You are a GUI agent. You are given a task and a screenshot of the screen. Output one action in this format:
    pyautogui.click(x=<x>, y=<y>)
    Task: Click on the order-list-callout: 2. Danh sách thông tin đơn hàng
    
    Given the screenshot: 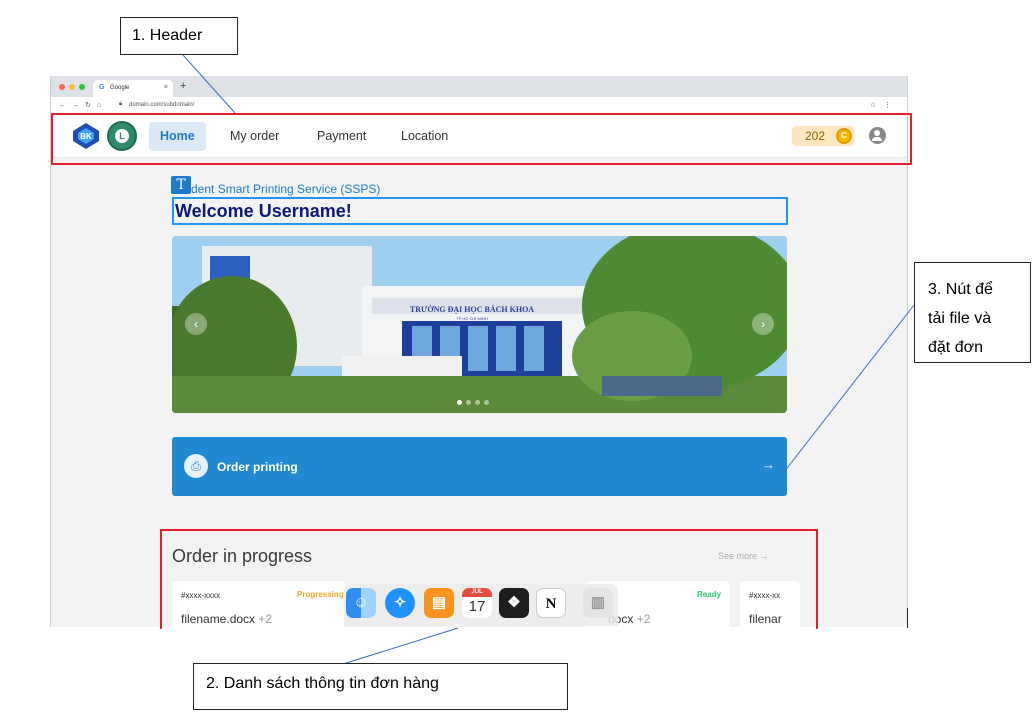 What is the action you would take?
    pyautogui.click(x=380, y=686)
    